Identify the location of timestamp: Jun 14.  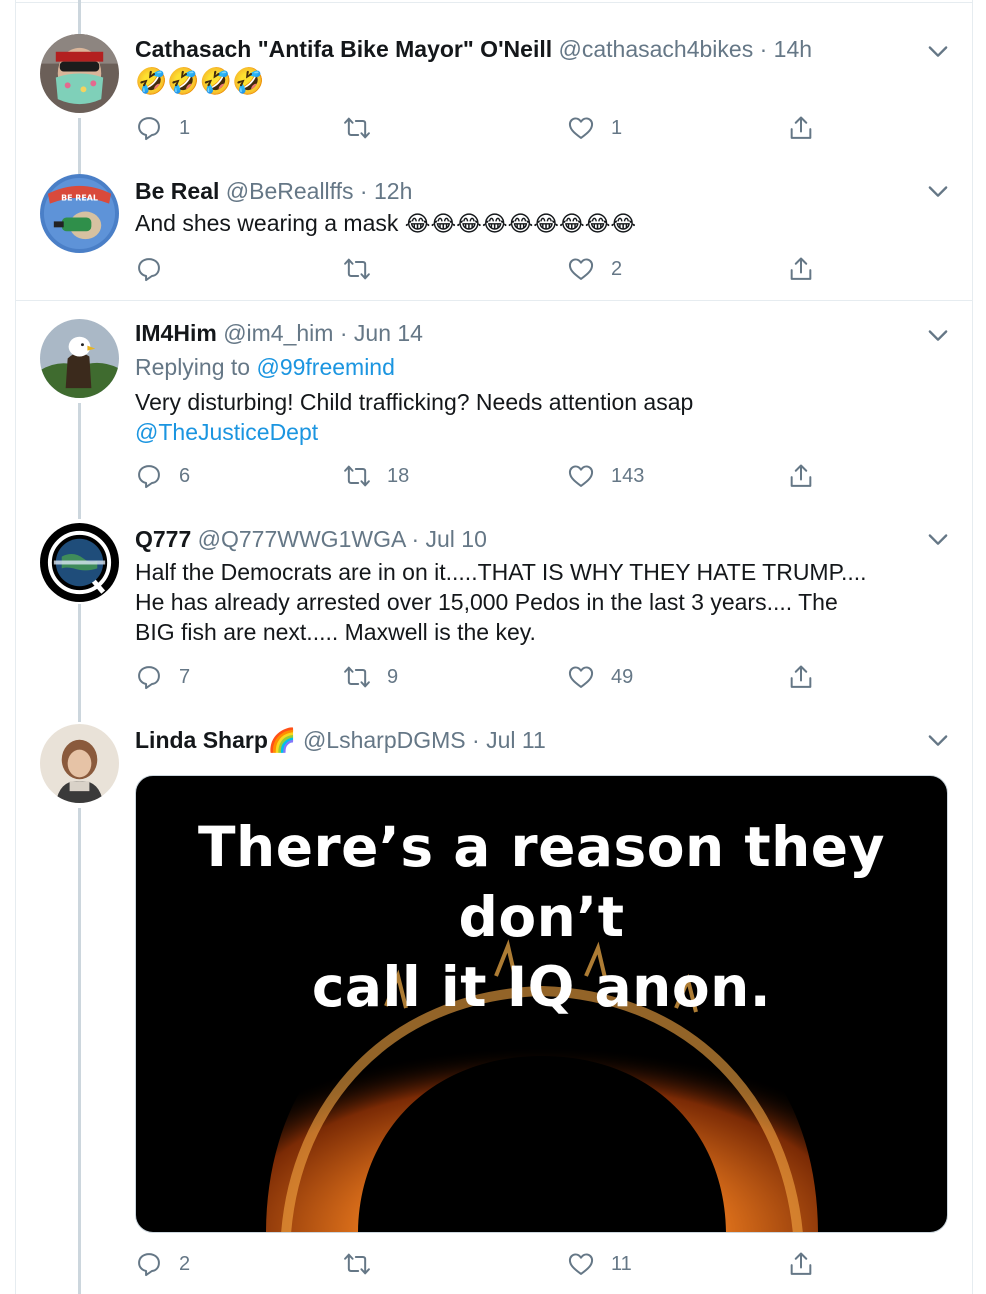
(388, 333).